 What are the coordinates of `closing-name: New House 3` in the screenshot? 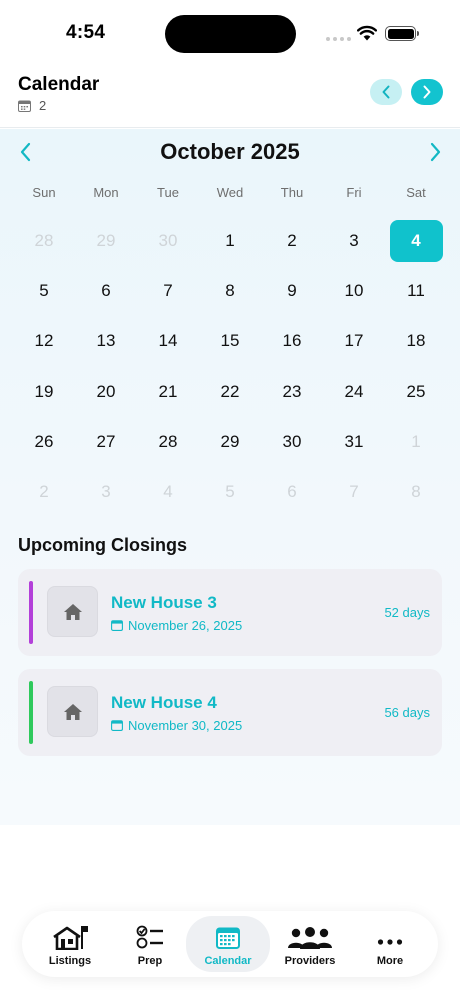 It's located at (164, 602).